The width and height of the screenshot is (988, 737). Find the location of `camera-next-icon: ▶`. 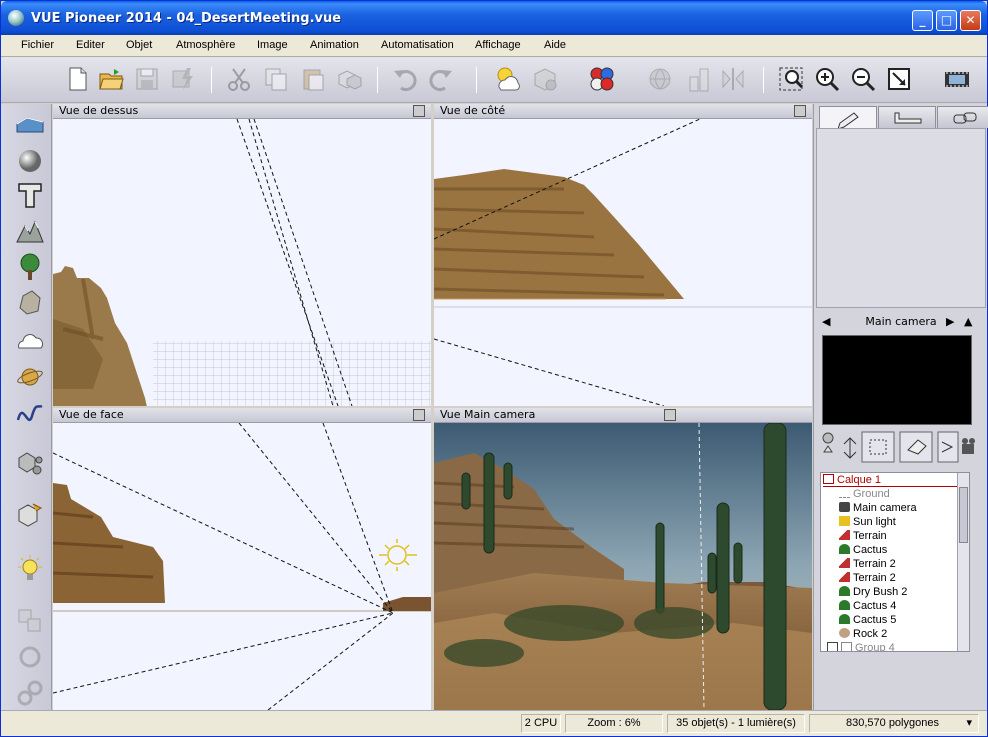

camera-next-icon: ▶ is located at coordinates (950, 322).